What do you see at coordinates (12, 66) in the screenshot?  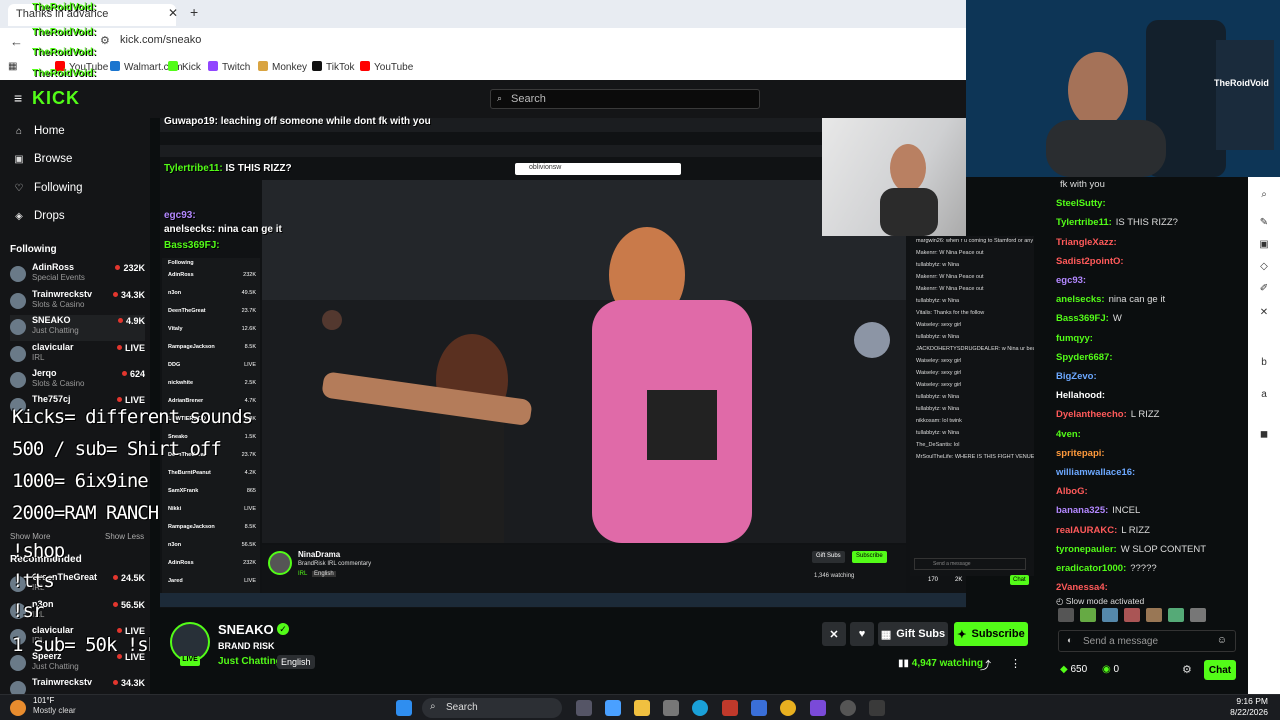 I see `apps-icon: ▦` at bounding box center [12, 66].